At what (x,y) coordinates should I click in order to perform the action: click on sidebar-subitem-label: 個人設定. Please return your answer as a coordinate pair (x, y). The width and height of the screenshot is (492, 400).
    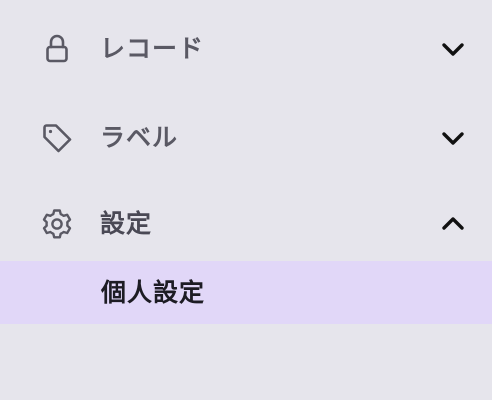
    Looking at the image, I should click on (153, 292).